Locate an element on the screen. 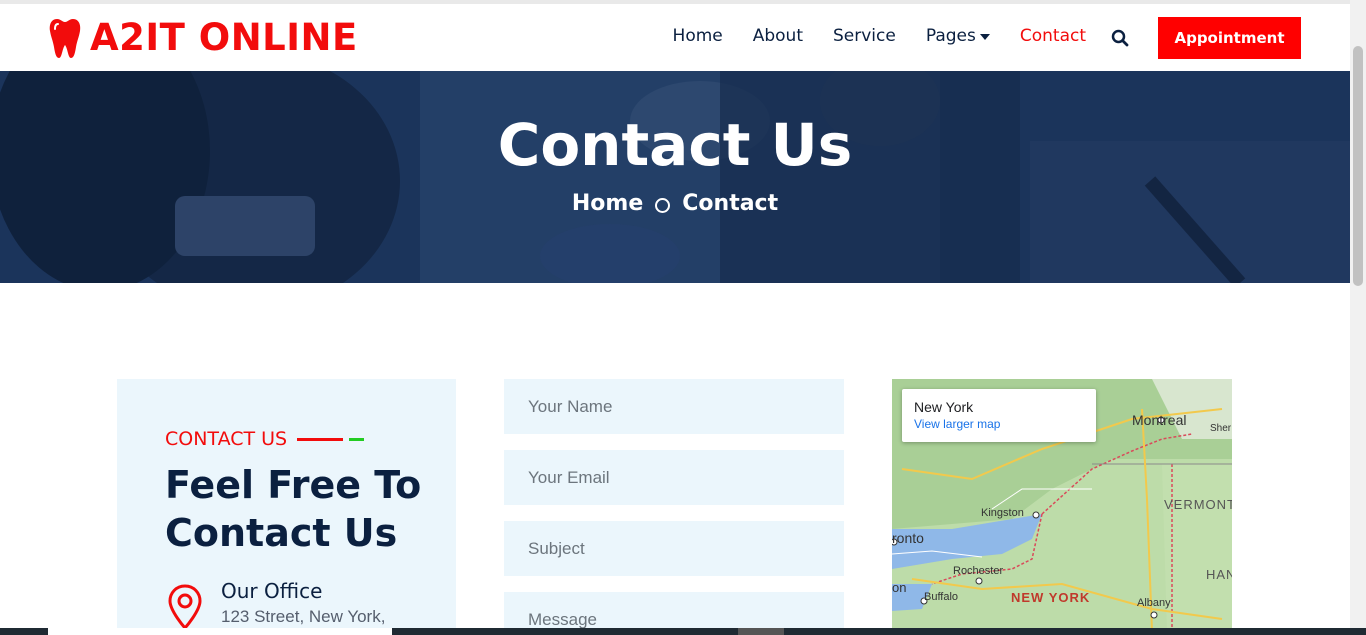 The width and height of the screenshot is (1366, 635). subject-input is located at coordinates (674, 548).